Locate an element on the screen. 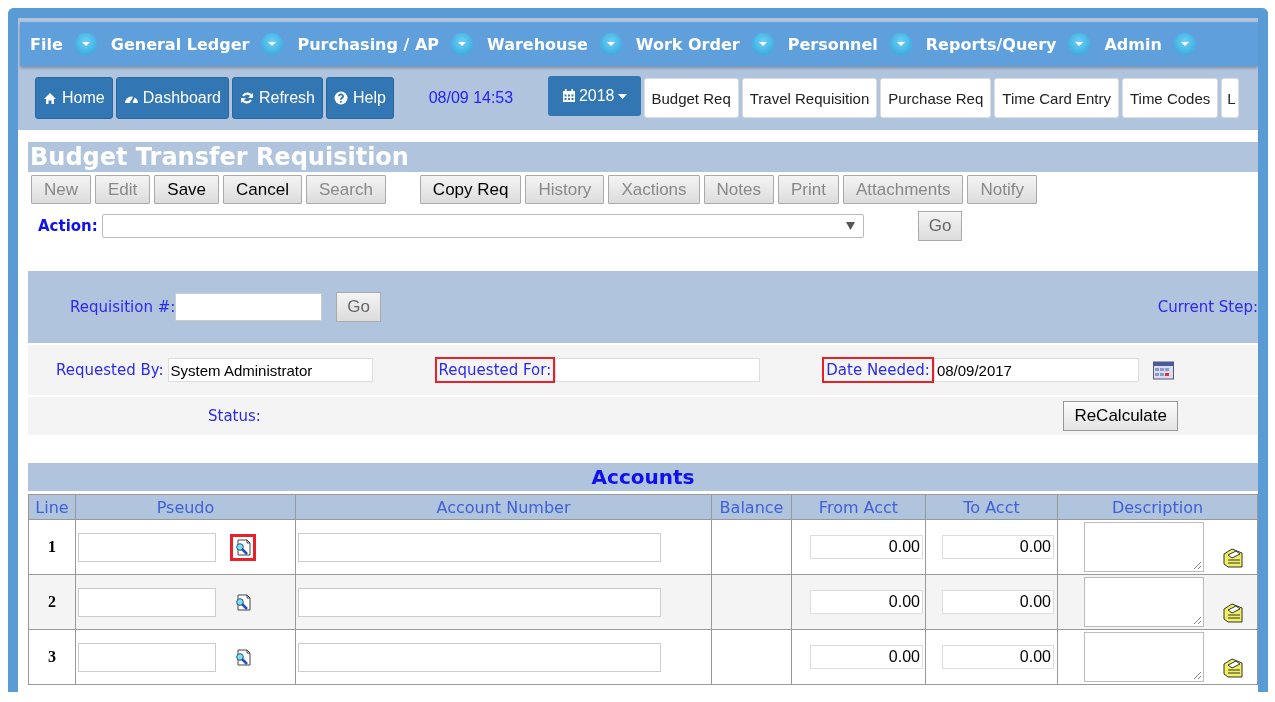 This screenshot has height=702, width=1275. menu-item: Warehouse is located at coordinates (543, 44).